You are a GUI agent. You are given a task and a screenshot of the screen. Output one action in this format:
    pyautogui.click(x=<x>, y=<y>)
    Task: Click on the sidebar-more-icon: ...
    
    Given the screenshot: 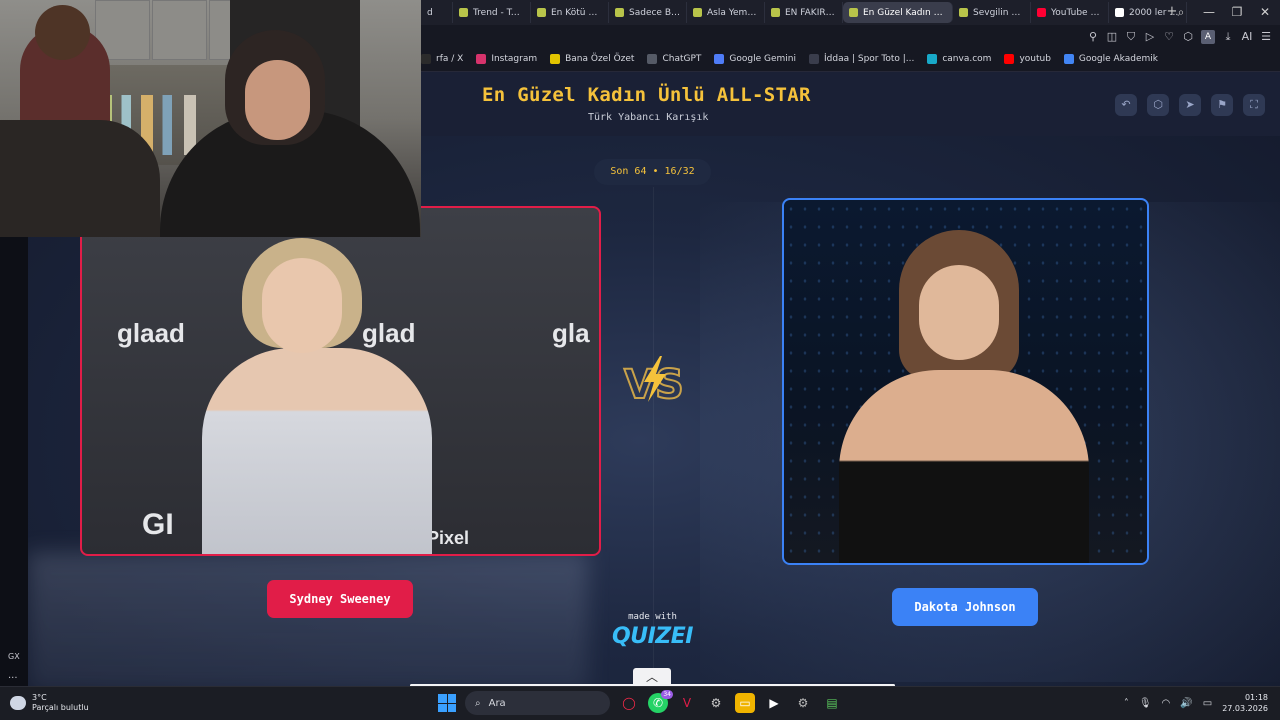 What is the action you would take?
    pyautogui.click(x=13, y=675)
    